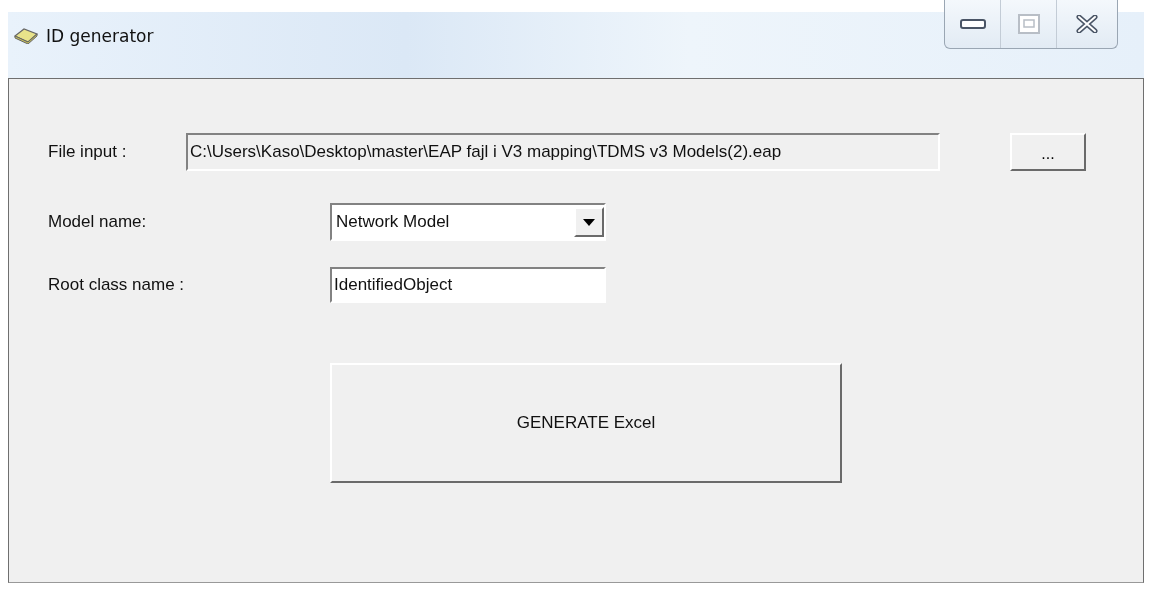 This screenshot has width=1152, height=597. What do you see at coordinates (586, 423) in the screenshot?
I see `generate-button: GENERATE Excel` at bounding box center [586, 423].